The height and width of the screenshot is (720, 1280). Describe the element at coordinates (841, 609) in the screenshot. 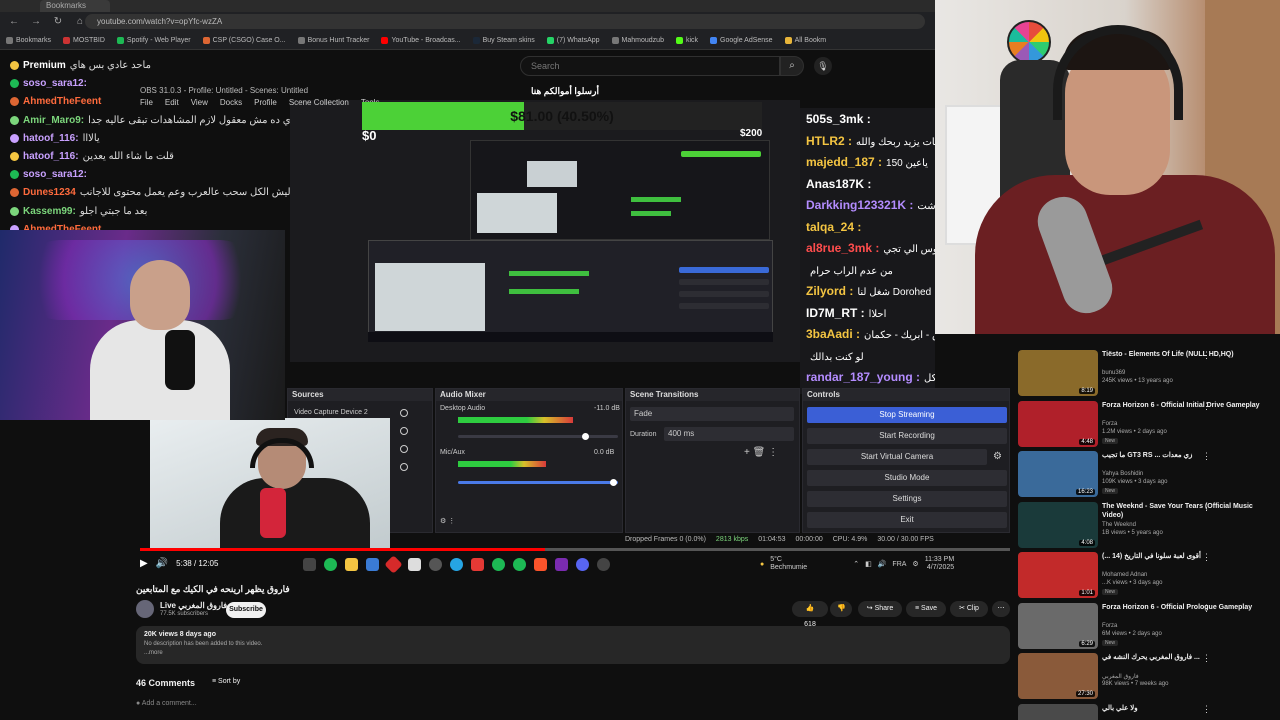

I see `dislike-button: 👎` at that location.